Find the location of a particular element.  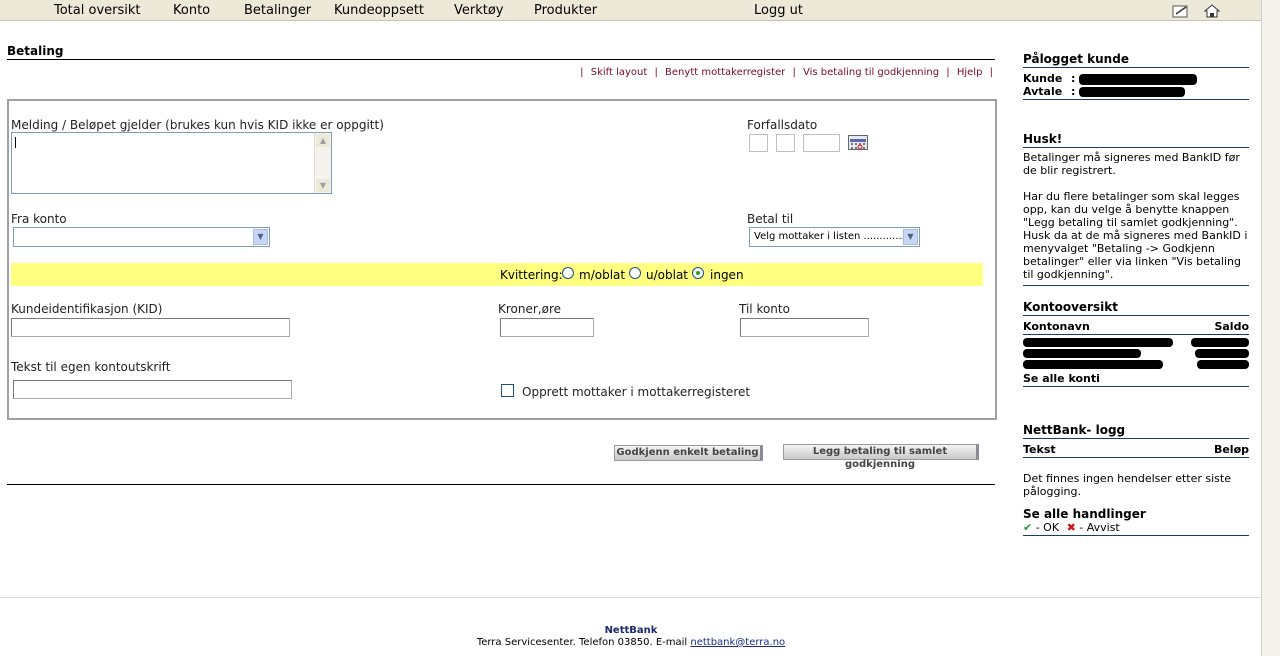

scroll-up-icon: ▲ is located at coordinates (323, 140).